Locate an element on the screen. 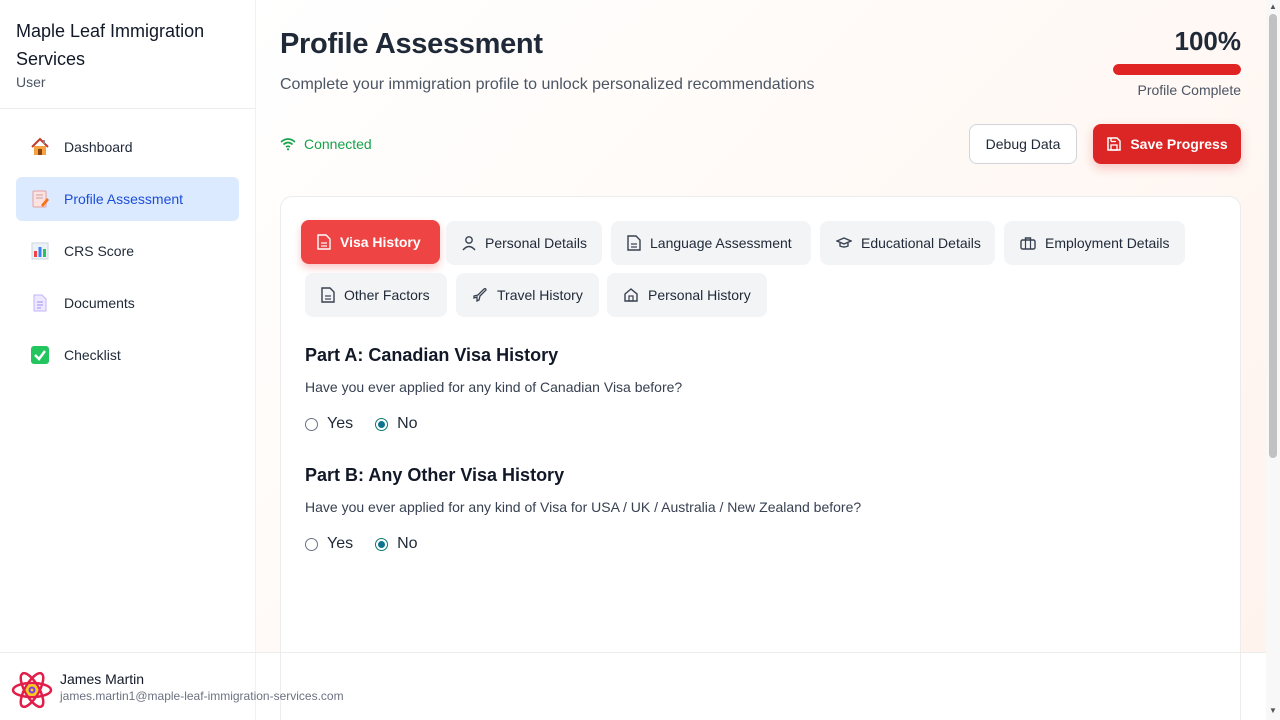 This screenshot has width=1280, height=720. user-role: User is located at coordinates (31, 82).